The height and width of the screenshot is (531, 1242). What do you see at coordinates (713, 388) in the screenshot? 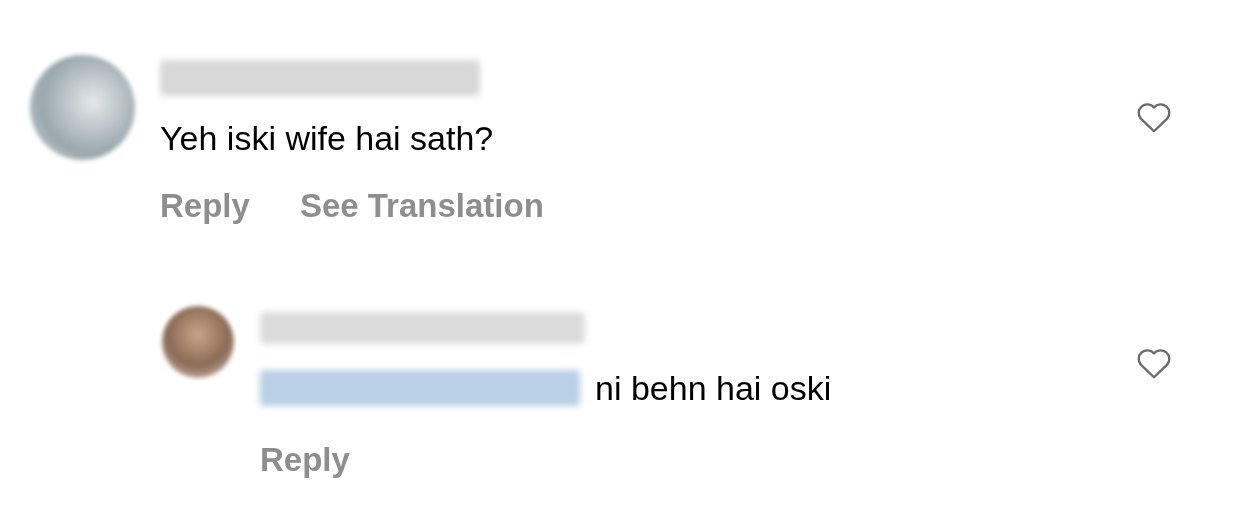
I see `reply-text: ni behn hai oski` at bounding box center [713, 388].